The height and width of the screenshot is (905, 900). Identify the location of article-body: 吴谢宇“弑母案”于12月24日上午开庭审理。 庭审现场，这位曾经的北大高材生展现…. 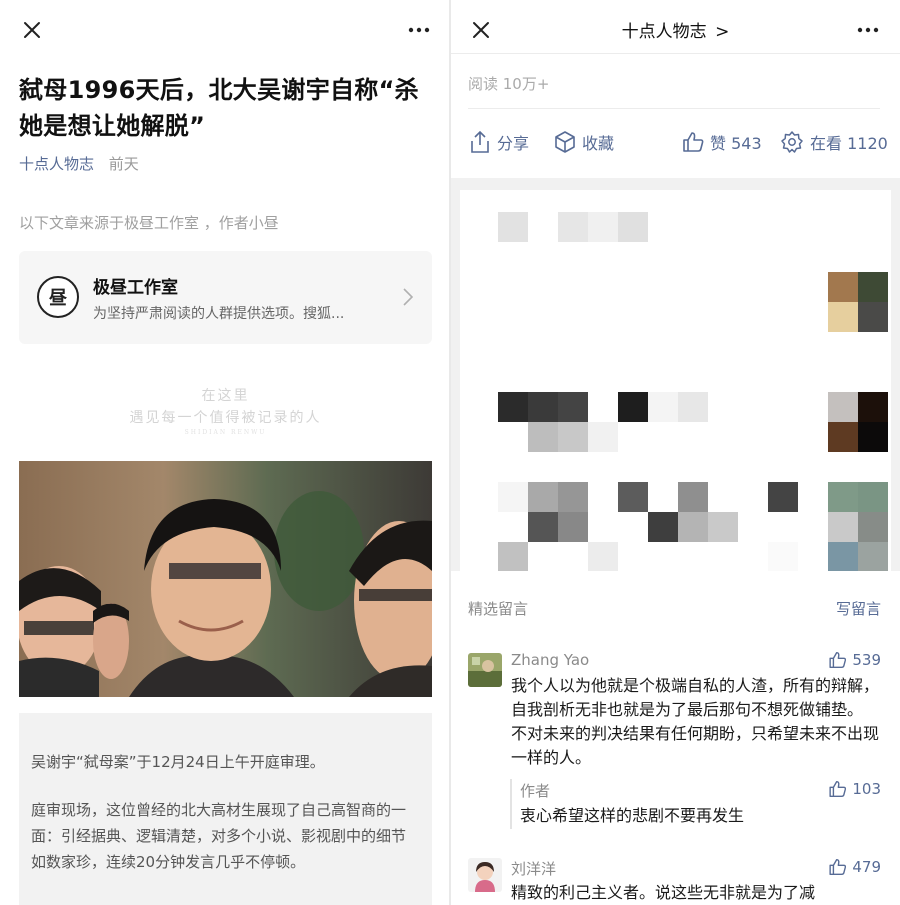
(225, 809).